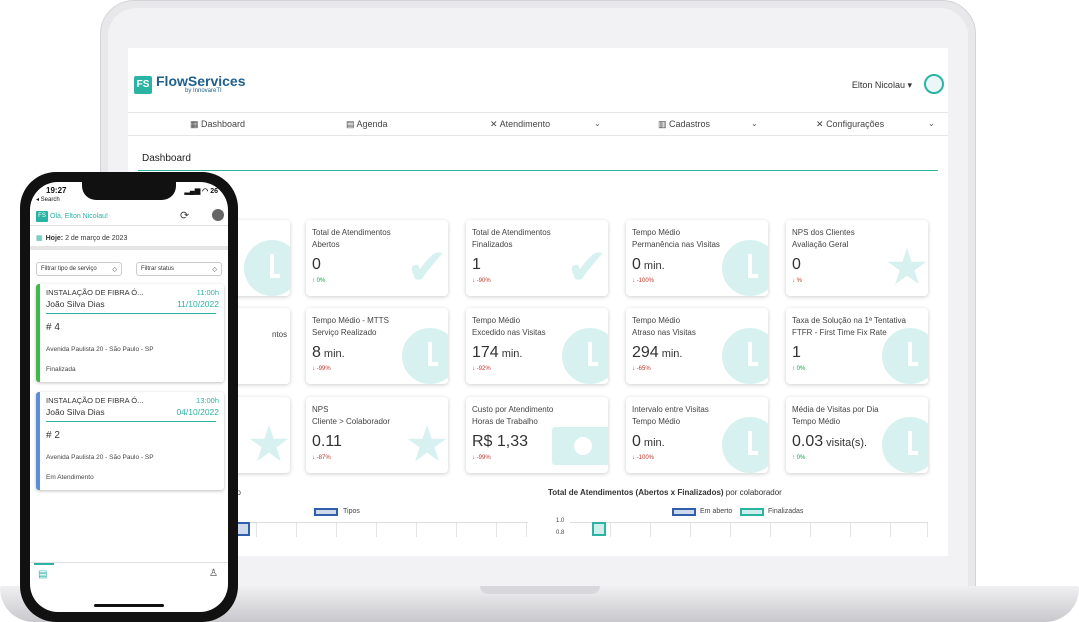 This screenshot has height=622, width=1079. I want to click on kpi-label: Intervalo entre Visitas, so click(670, 409).